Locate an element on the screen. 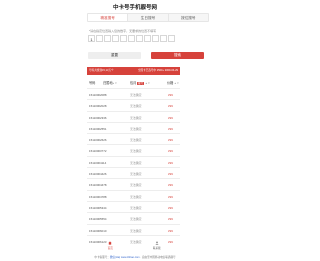 Image resolution: width=320 pixels, height=261 pixels. table-row: 15110003772 无法确定 ¥99 is located at coordinates (133, 149).